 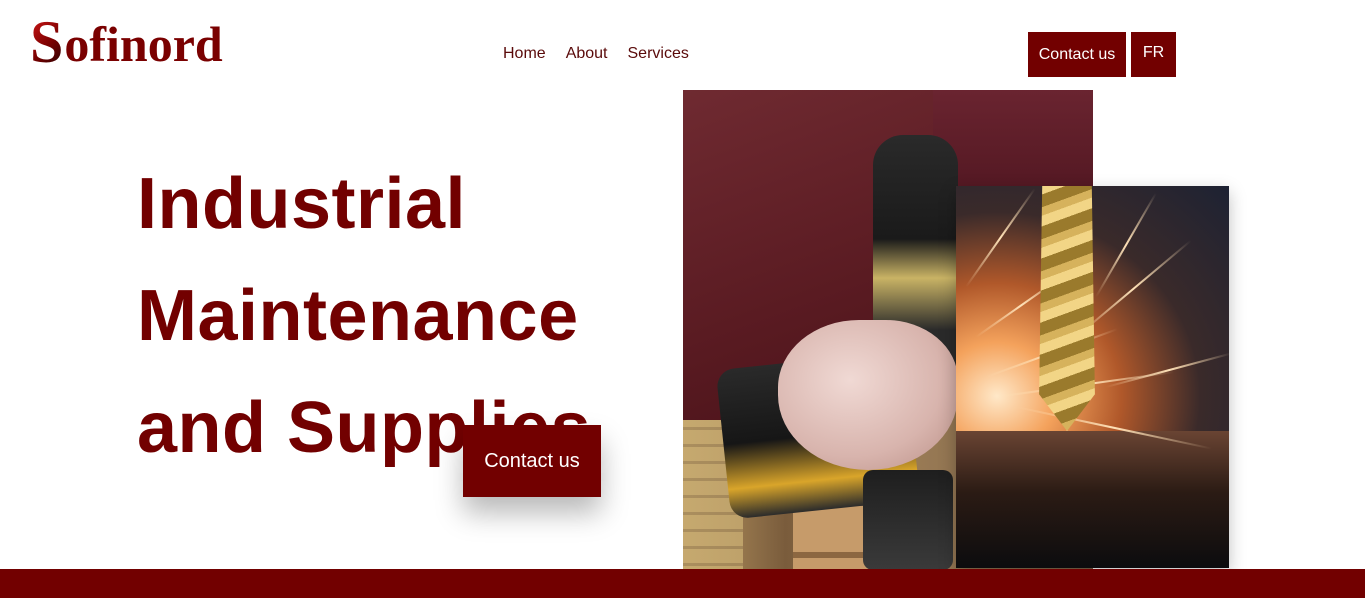 I want to click on hero-title-line-1: Industrial, so click(x=302, y=204).